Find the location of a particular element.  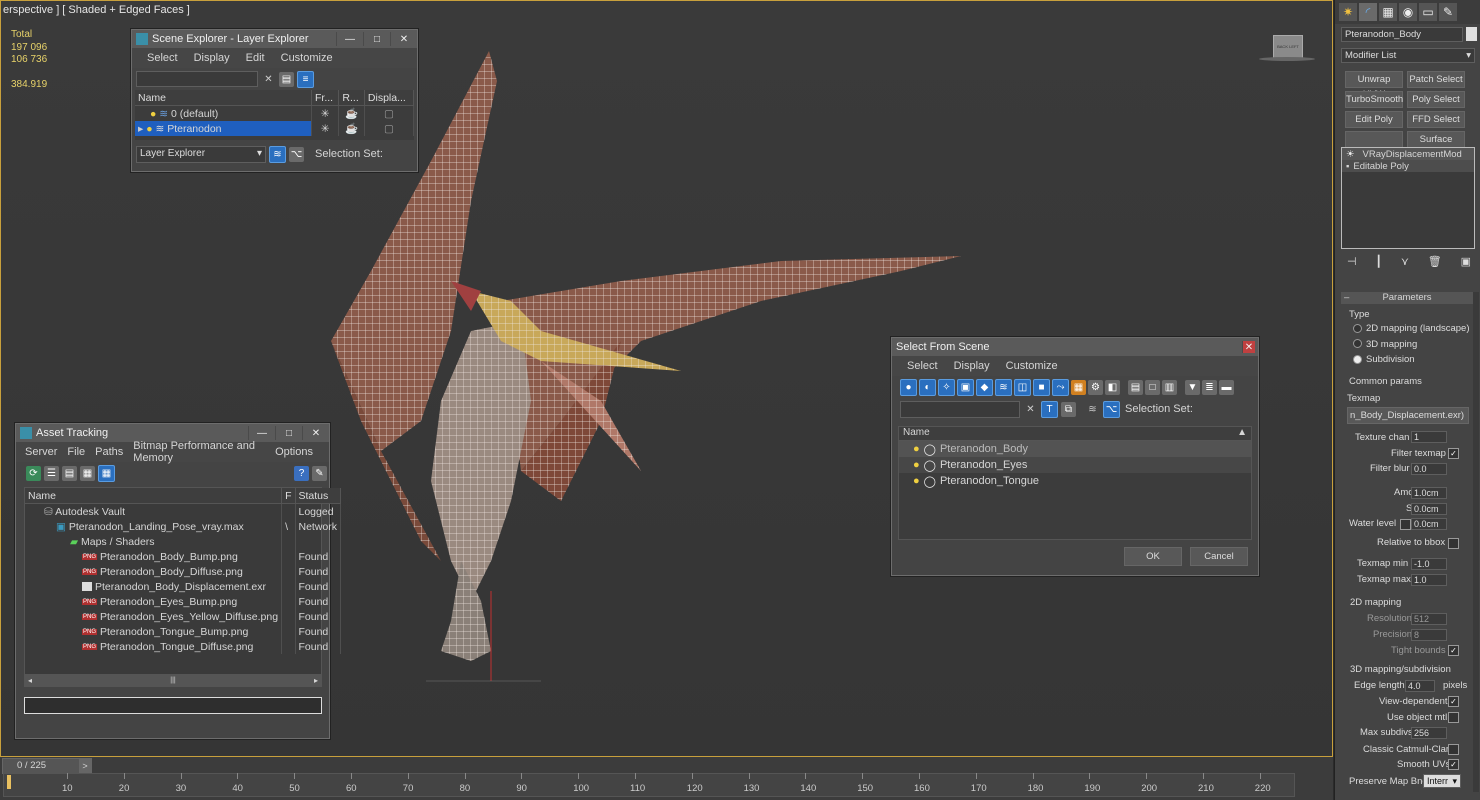

menu-server: Server is located at coordinates (41, 452).